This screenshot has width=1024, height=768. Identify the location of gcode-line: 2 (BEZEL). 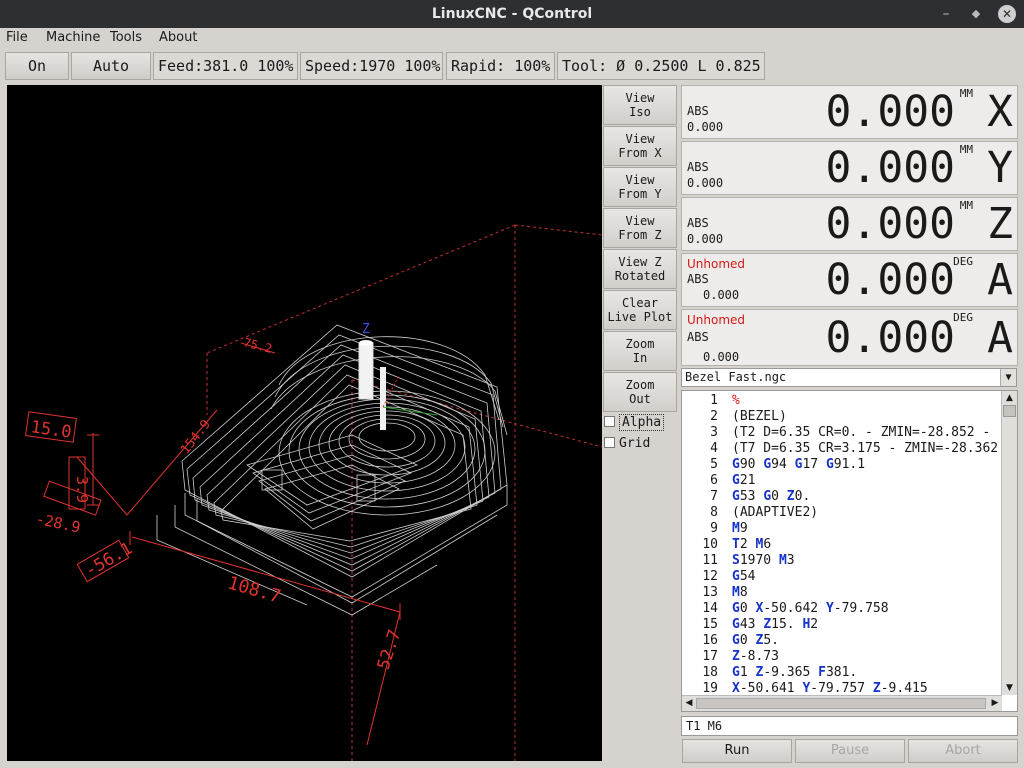
(842, 417).